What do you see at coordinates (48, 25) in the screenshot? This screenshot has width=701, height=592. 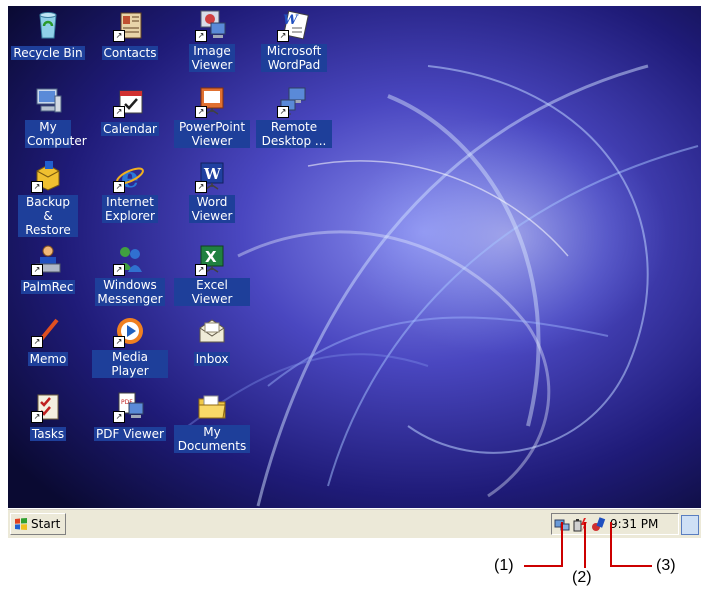 I see `recycle-bin-icon` at bounding box center [48, 25].